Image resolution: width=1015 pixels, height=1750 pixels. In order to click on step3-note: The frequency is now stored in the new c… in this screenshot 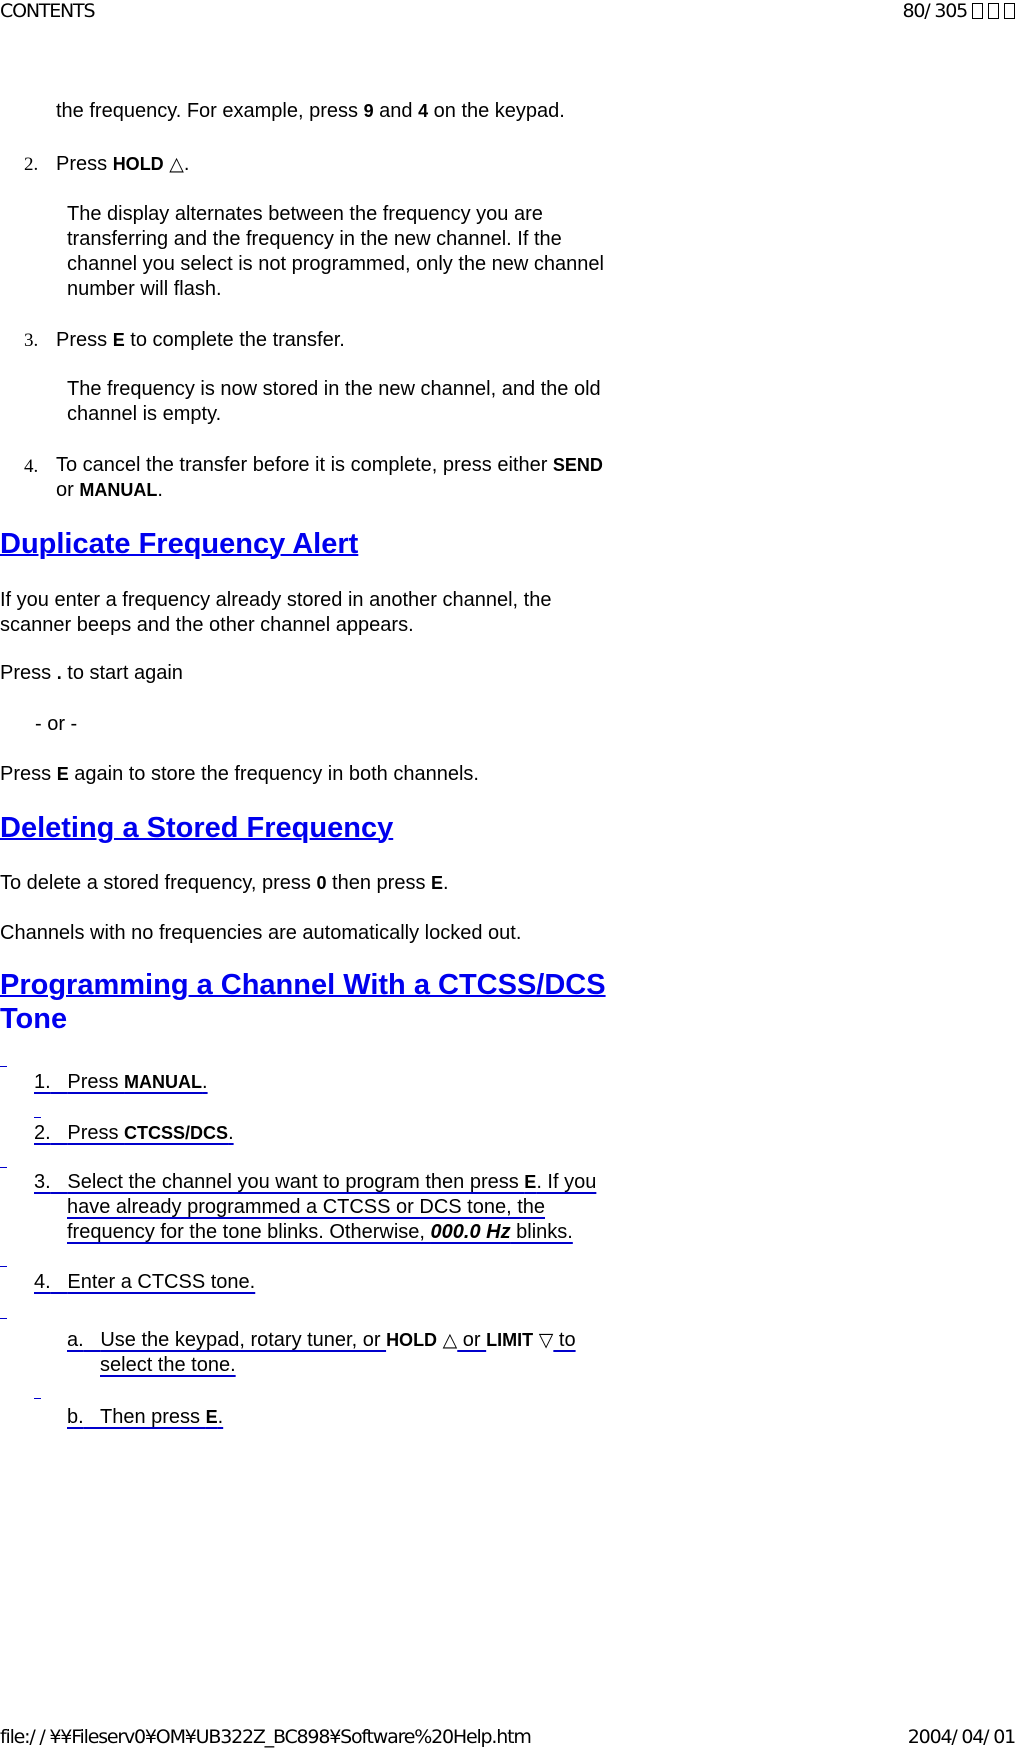, I will do `click(334, 402)`.